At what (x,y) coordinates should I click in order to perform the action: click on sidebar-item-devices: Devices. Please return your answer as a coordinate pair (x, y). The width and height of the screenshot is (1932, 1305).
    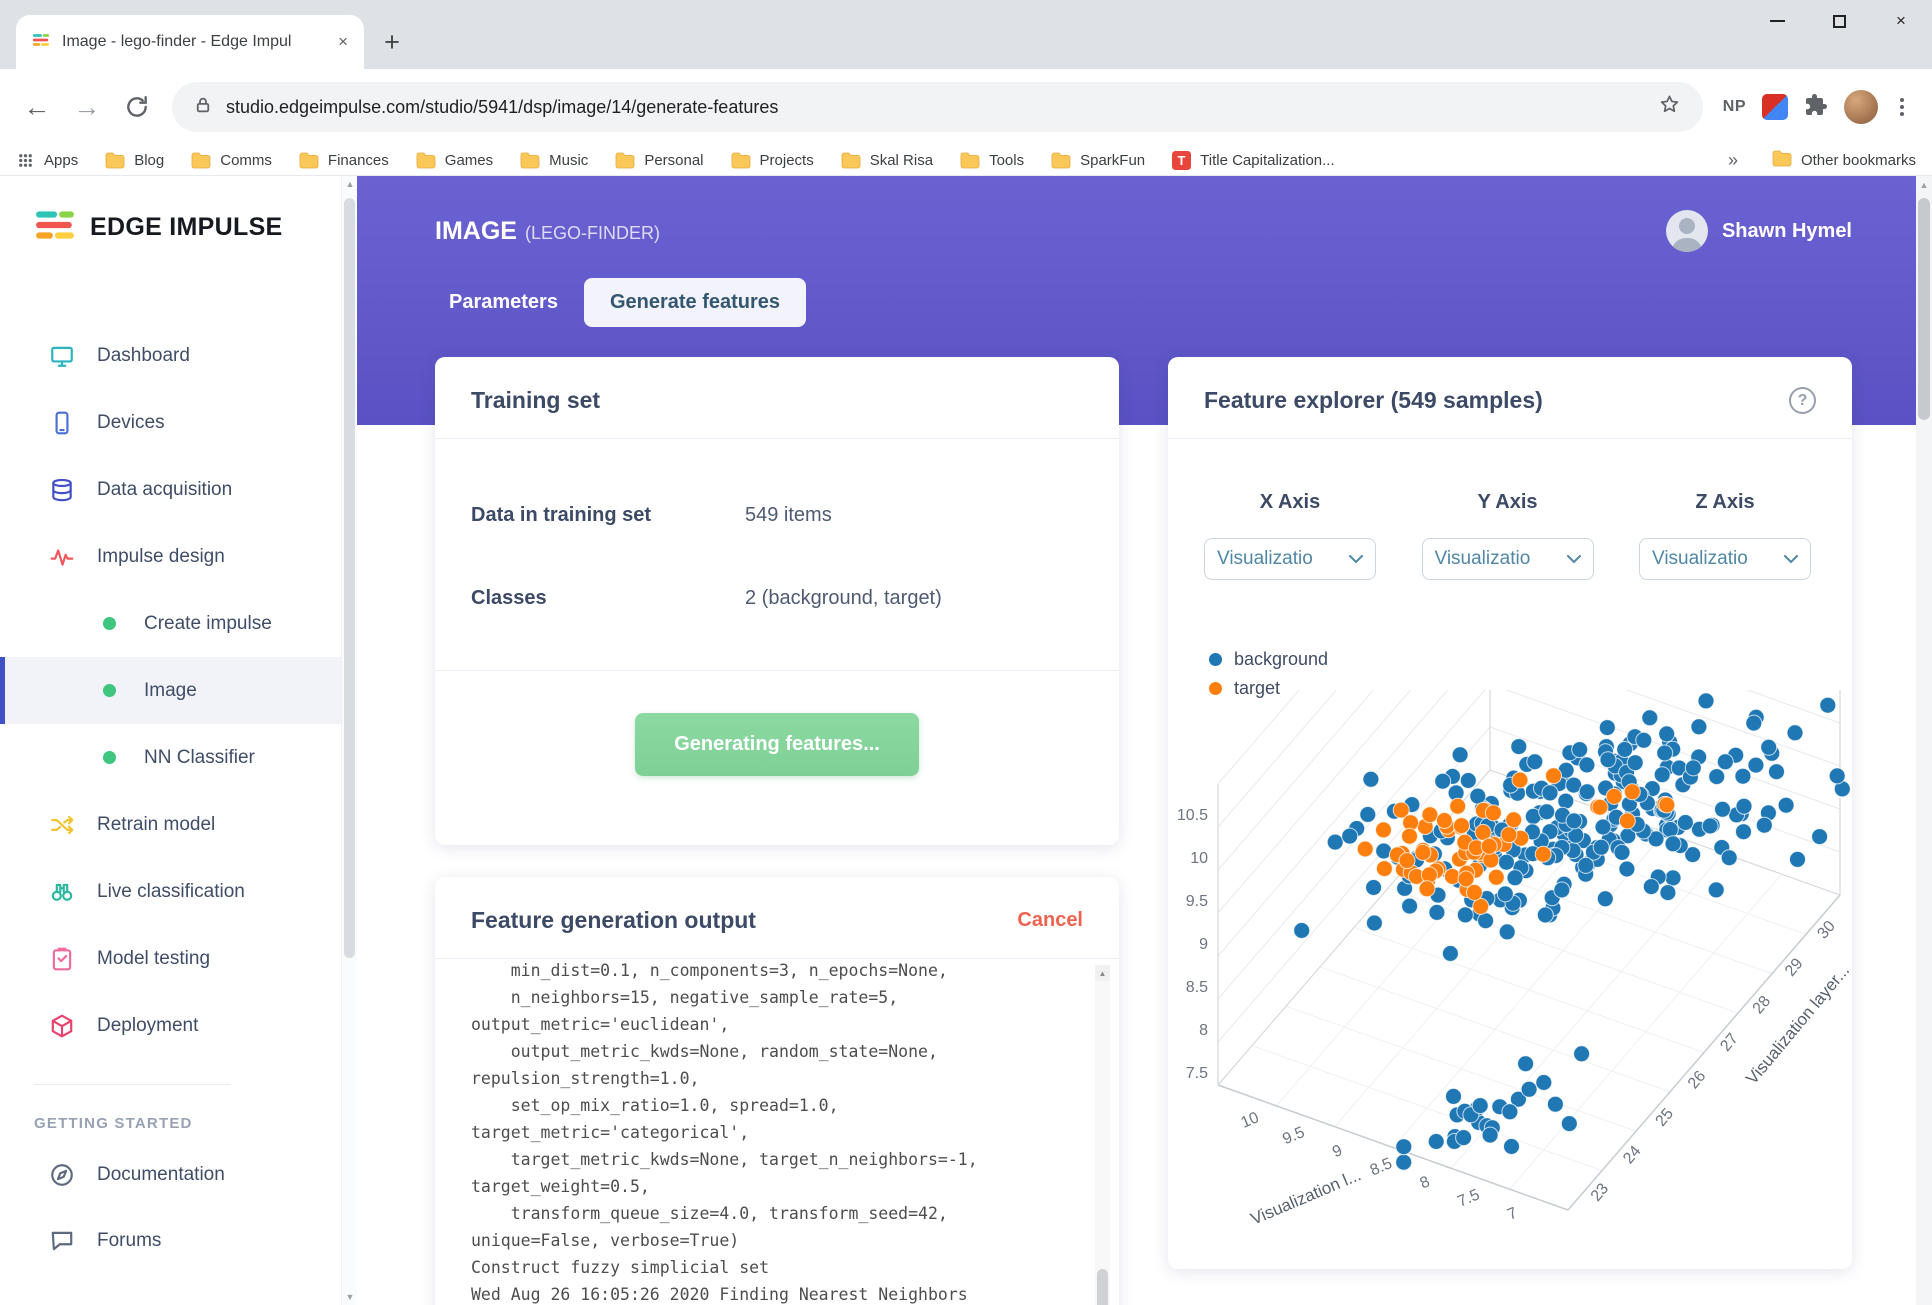
    Looking at the image, I should click on (170, 422).